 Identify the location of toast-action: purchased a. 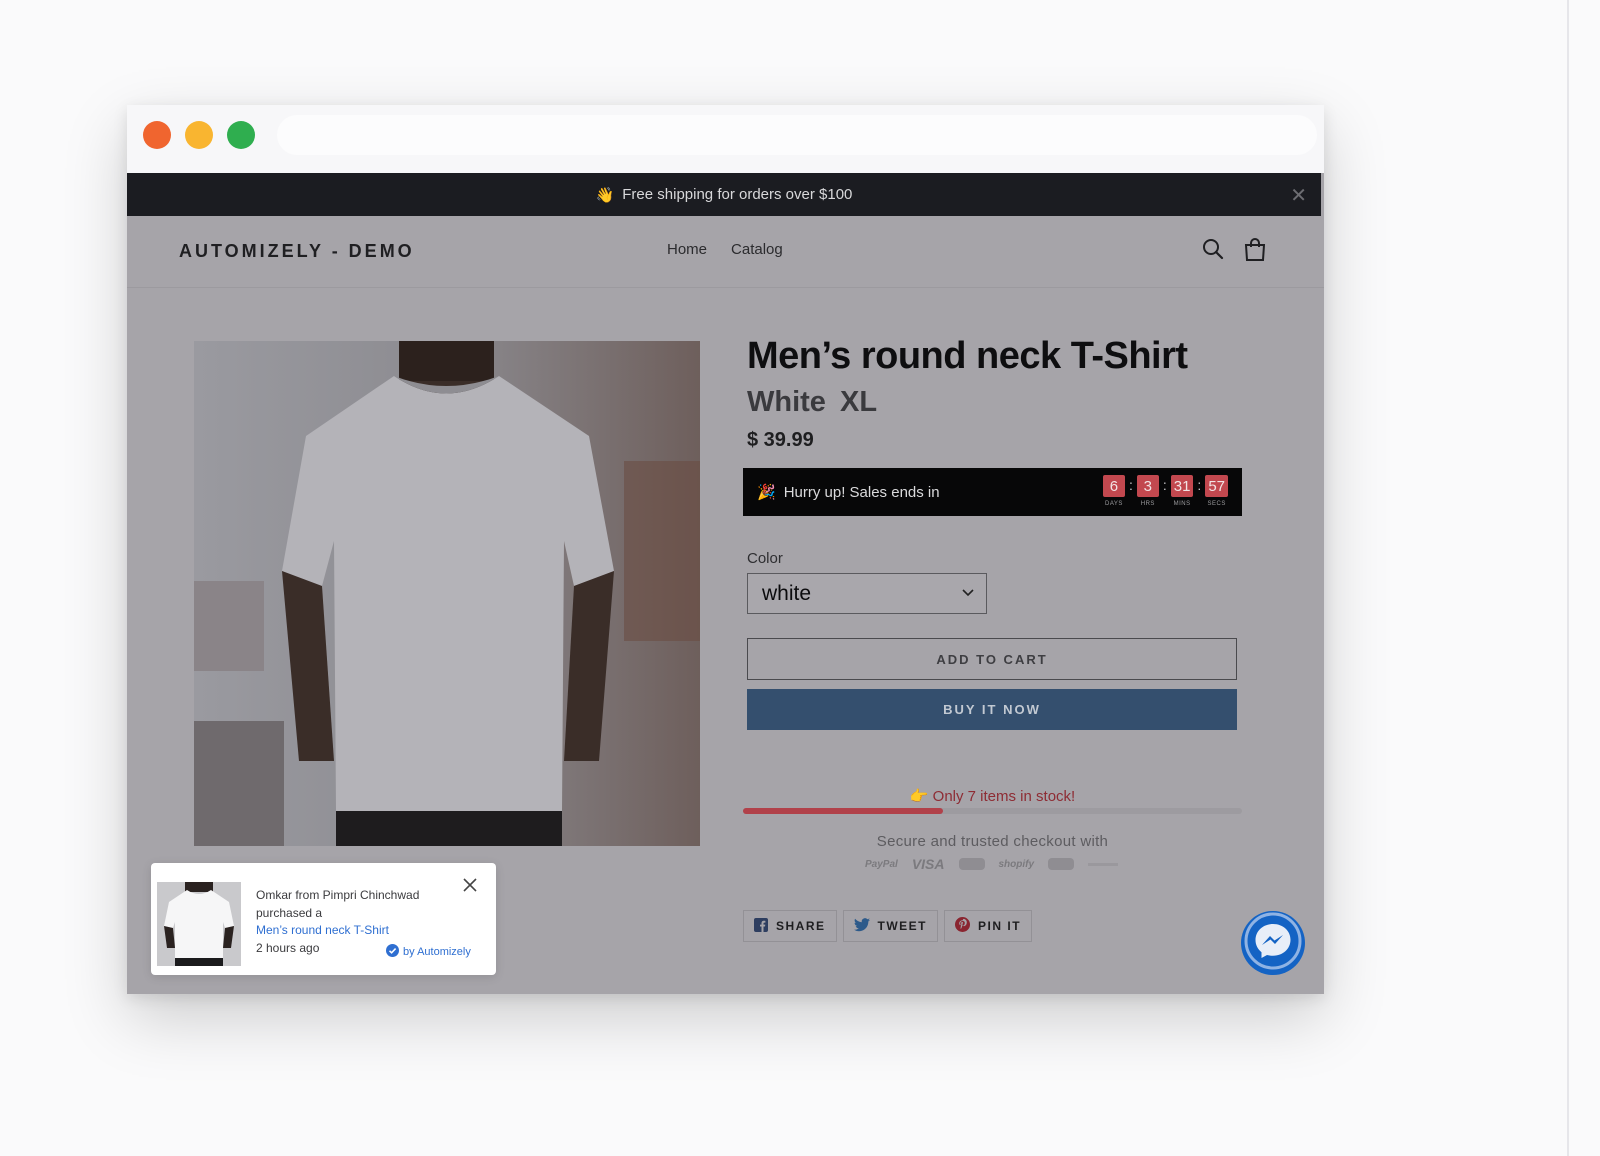
(289, 912).